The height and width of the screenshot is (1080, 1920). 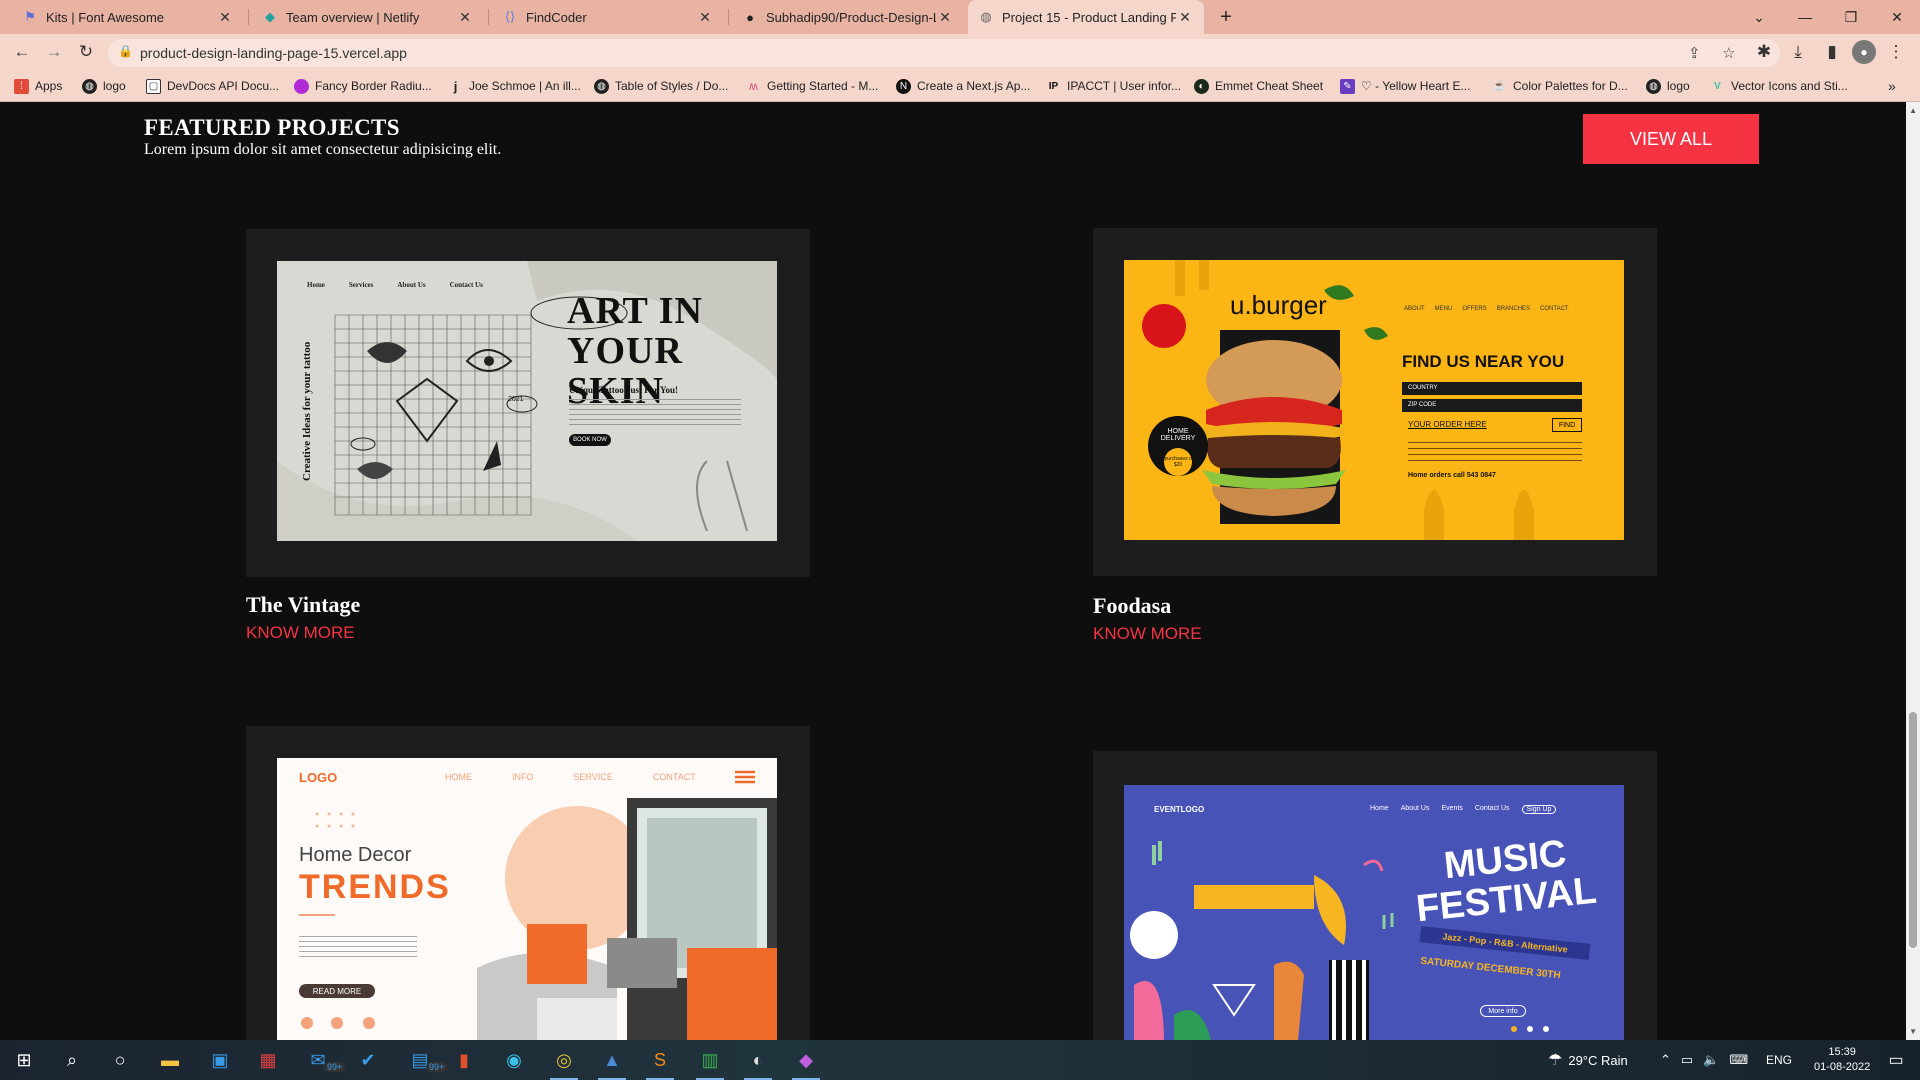 What do you see at coordinates (300, 633) in the screenshot?
I see `know-more-link-vintage: KNOW MORE` at bounding box center [300, 633].